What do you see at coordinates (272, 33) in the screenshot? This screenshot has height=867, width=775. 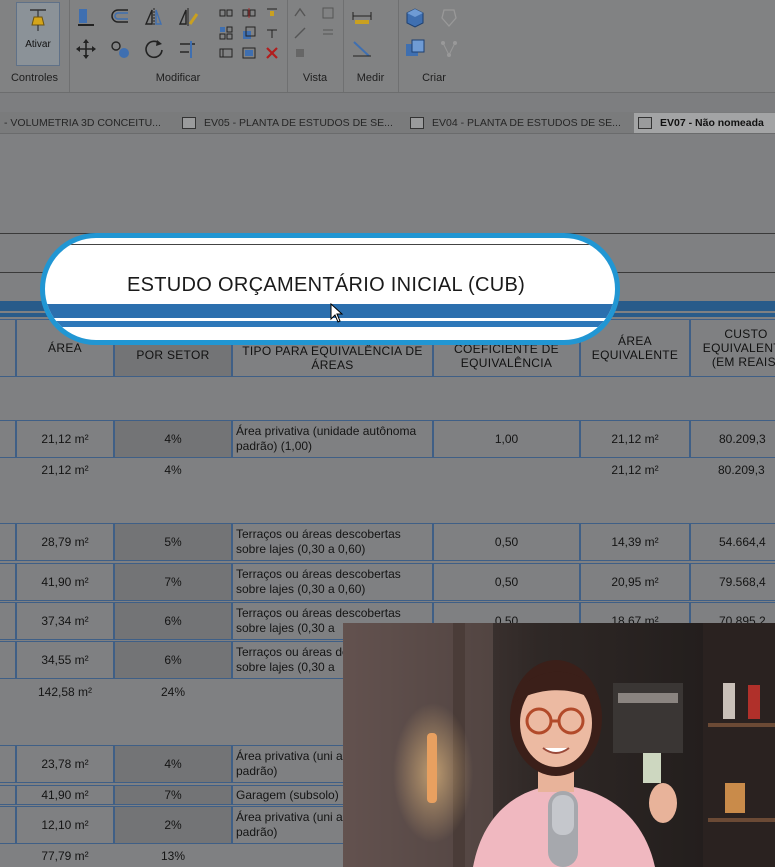 I see `unpin-icon` at bounding box center [272, 33].